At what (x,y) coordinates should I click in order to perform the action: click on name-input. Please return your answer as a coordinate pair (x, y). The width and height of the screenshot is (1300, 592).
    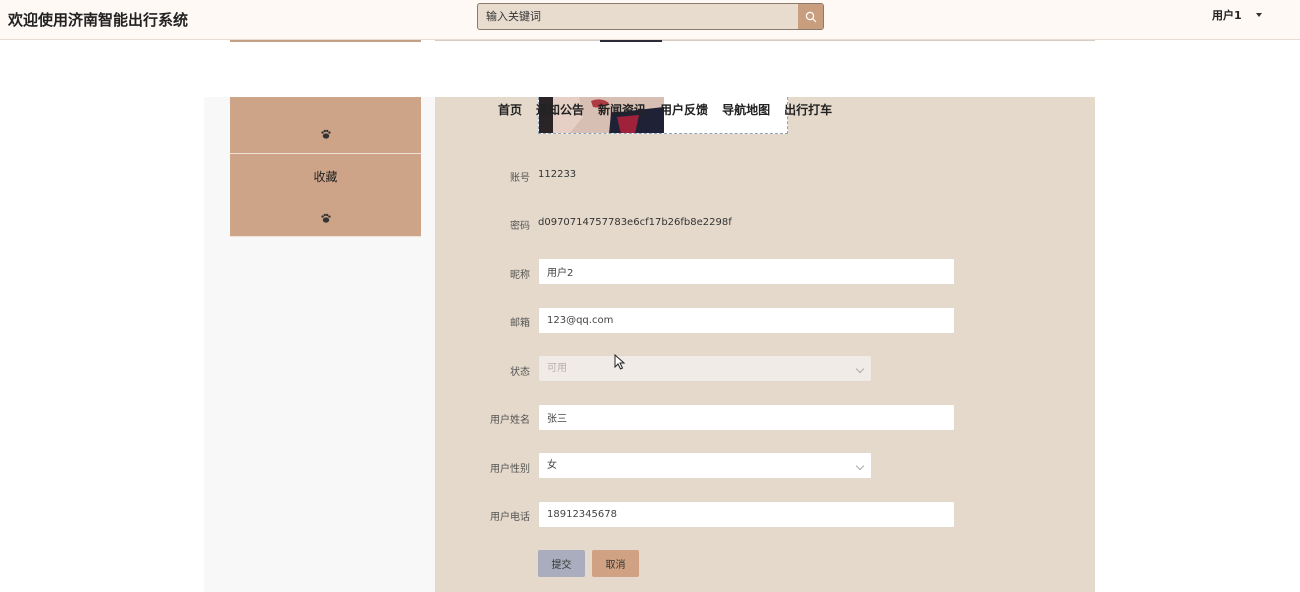
    Looking at the image, I should click on (746, 417).